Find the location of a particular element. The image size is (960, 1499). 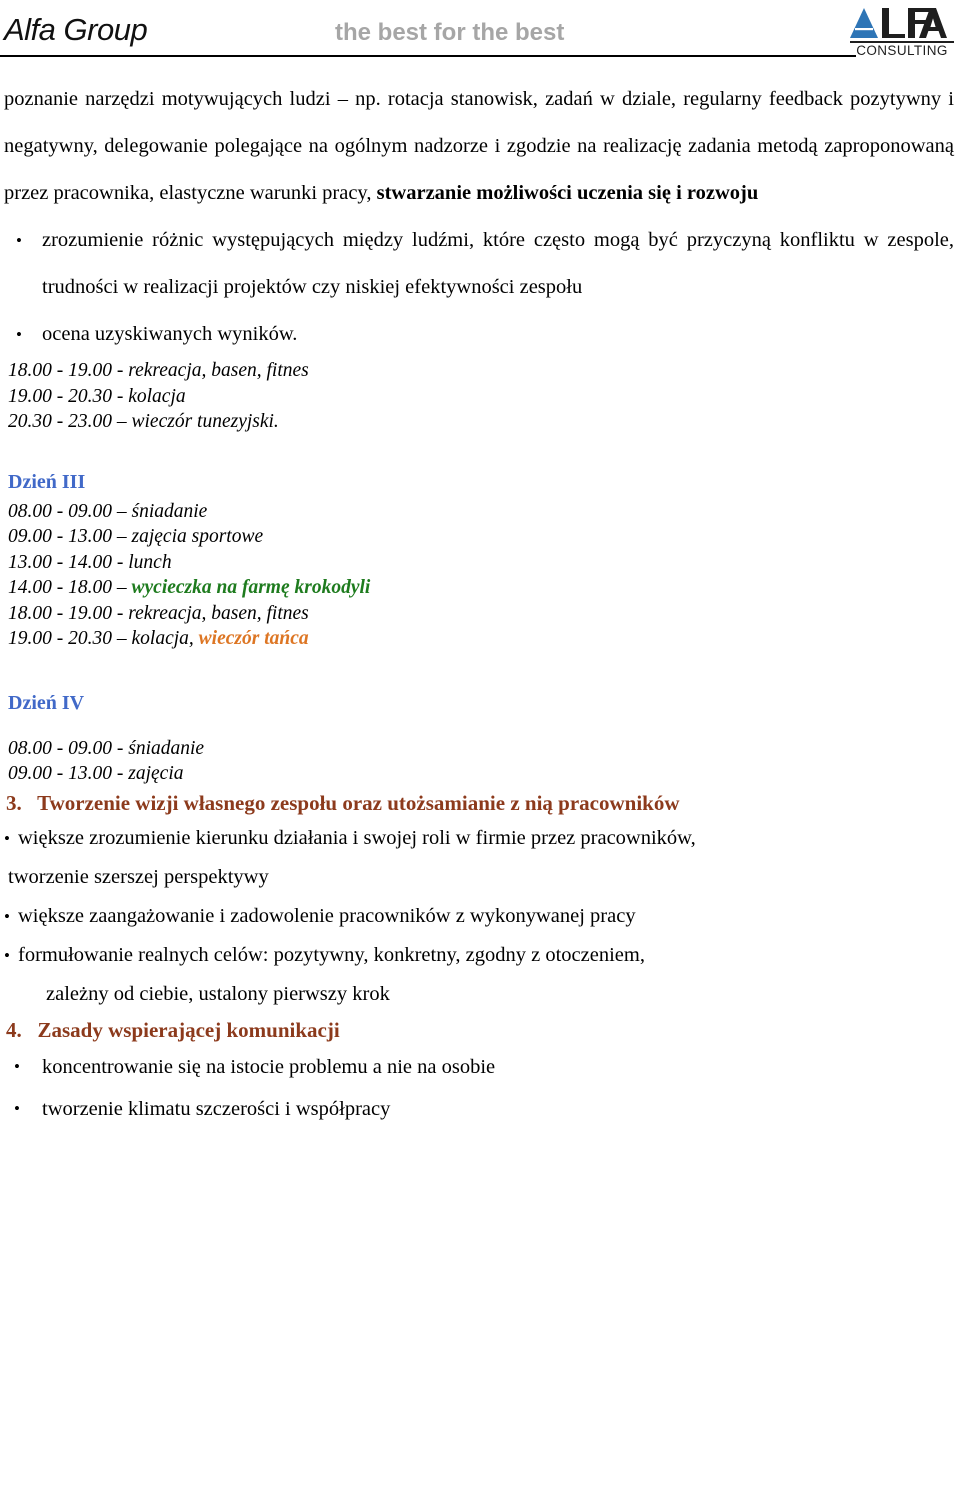

logo-icon: CONSULTING is located at coordinates (902, 33).